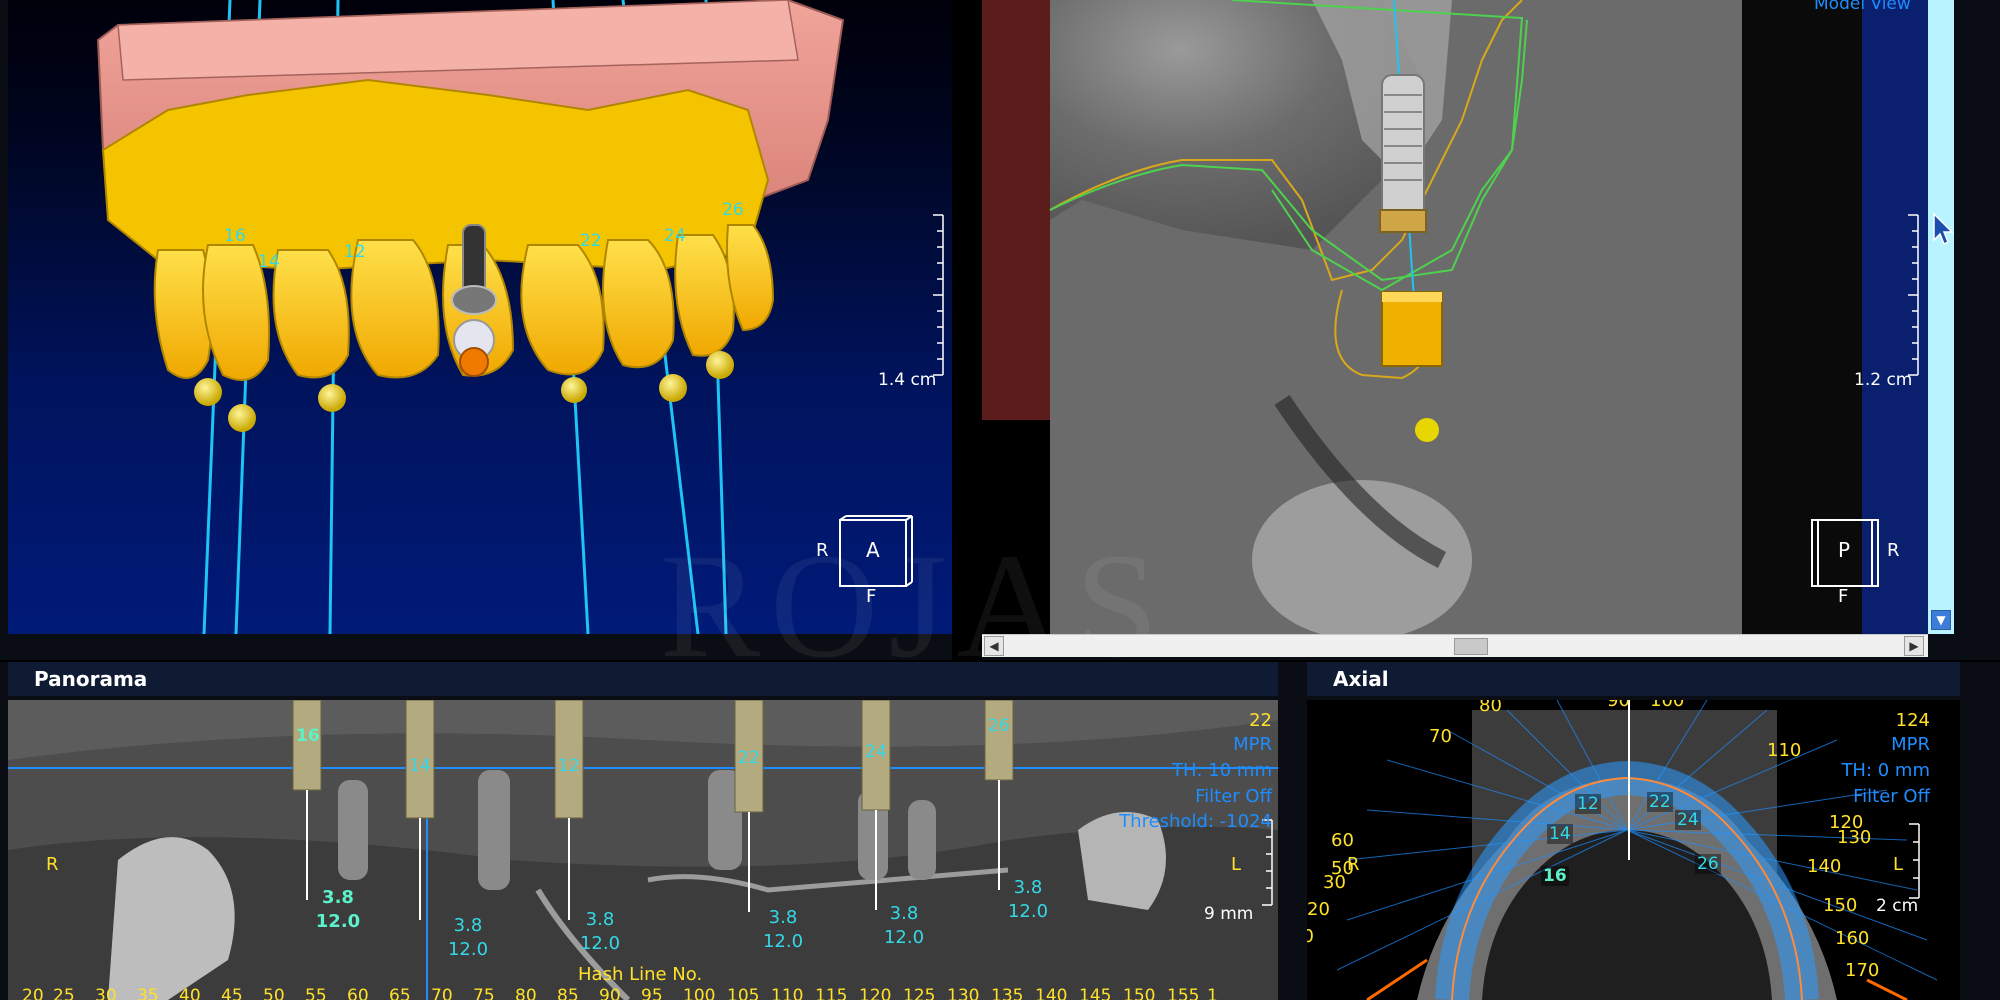 This screenshot has width=2000, height=1000. Describe the element at coordinates (1588, 804) in the screenshot. I see `axial-label-12: 12` at that location.